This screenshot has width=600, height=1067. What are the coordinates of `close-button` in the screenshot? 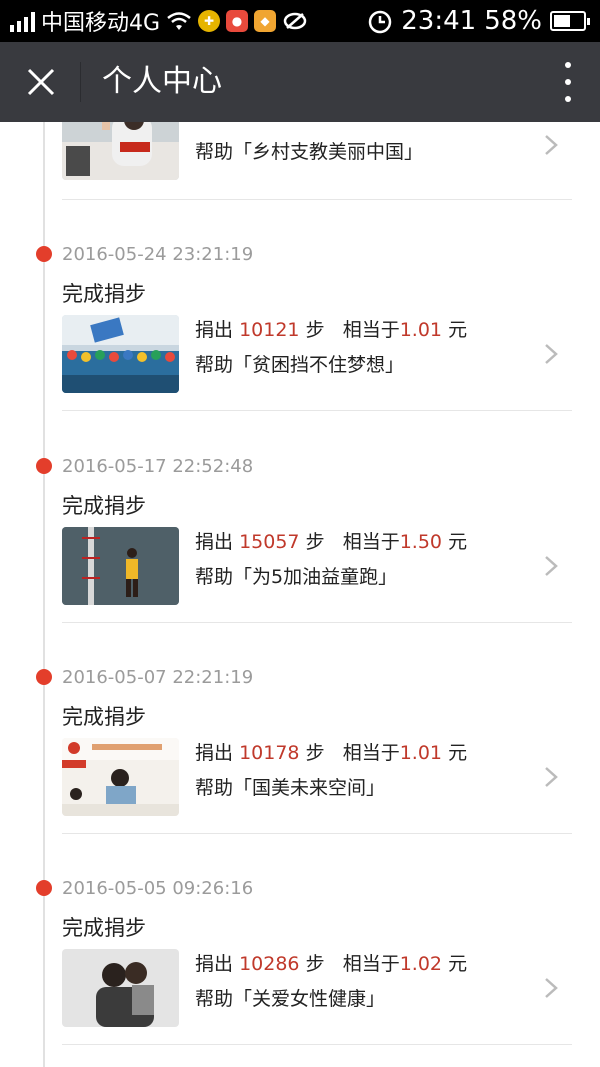 It's located at (41, 82).